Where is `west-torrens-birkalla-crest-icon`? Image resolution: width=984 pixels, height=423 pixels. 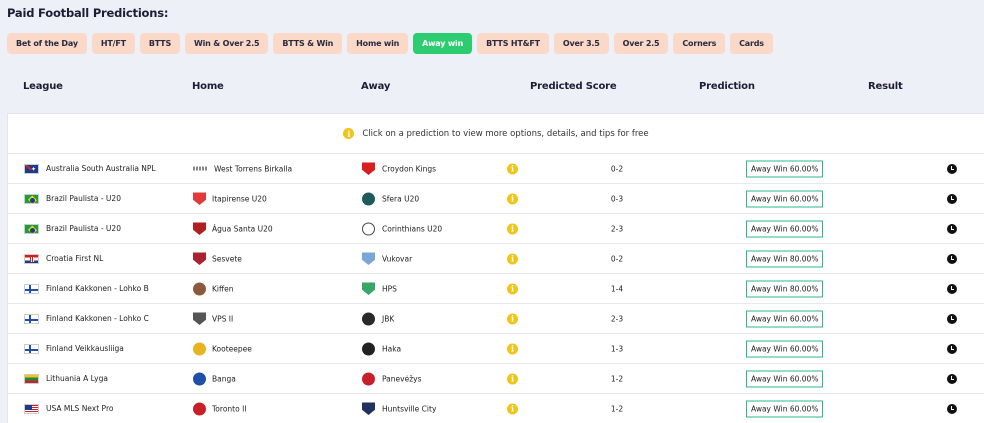
west-torrens-birkalla-crest-icon is located at coordinates (200, 168).